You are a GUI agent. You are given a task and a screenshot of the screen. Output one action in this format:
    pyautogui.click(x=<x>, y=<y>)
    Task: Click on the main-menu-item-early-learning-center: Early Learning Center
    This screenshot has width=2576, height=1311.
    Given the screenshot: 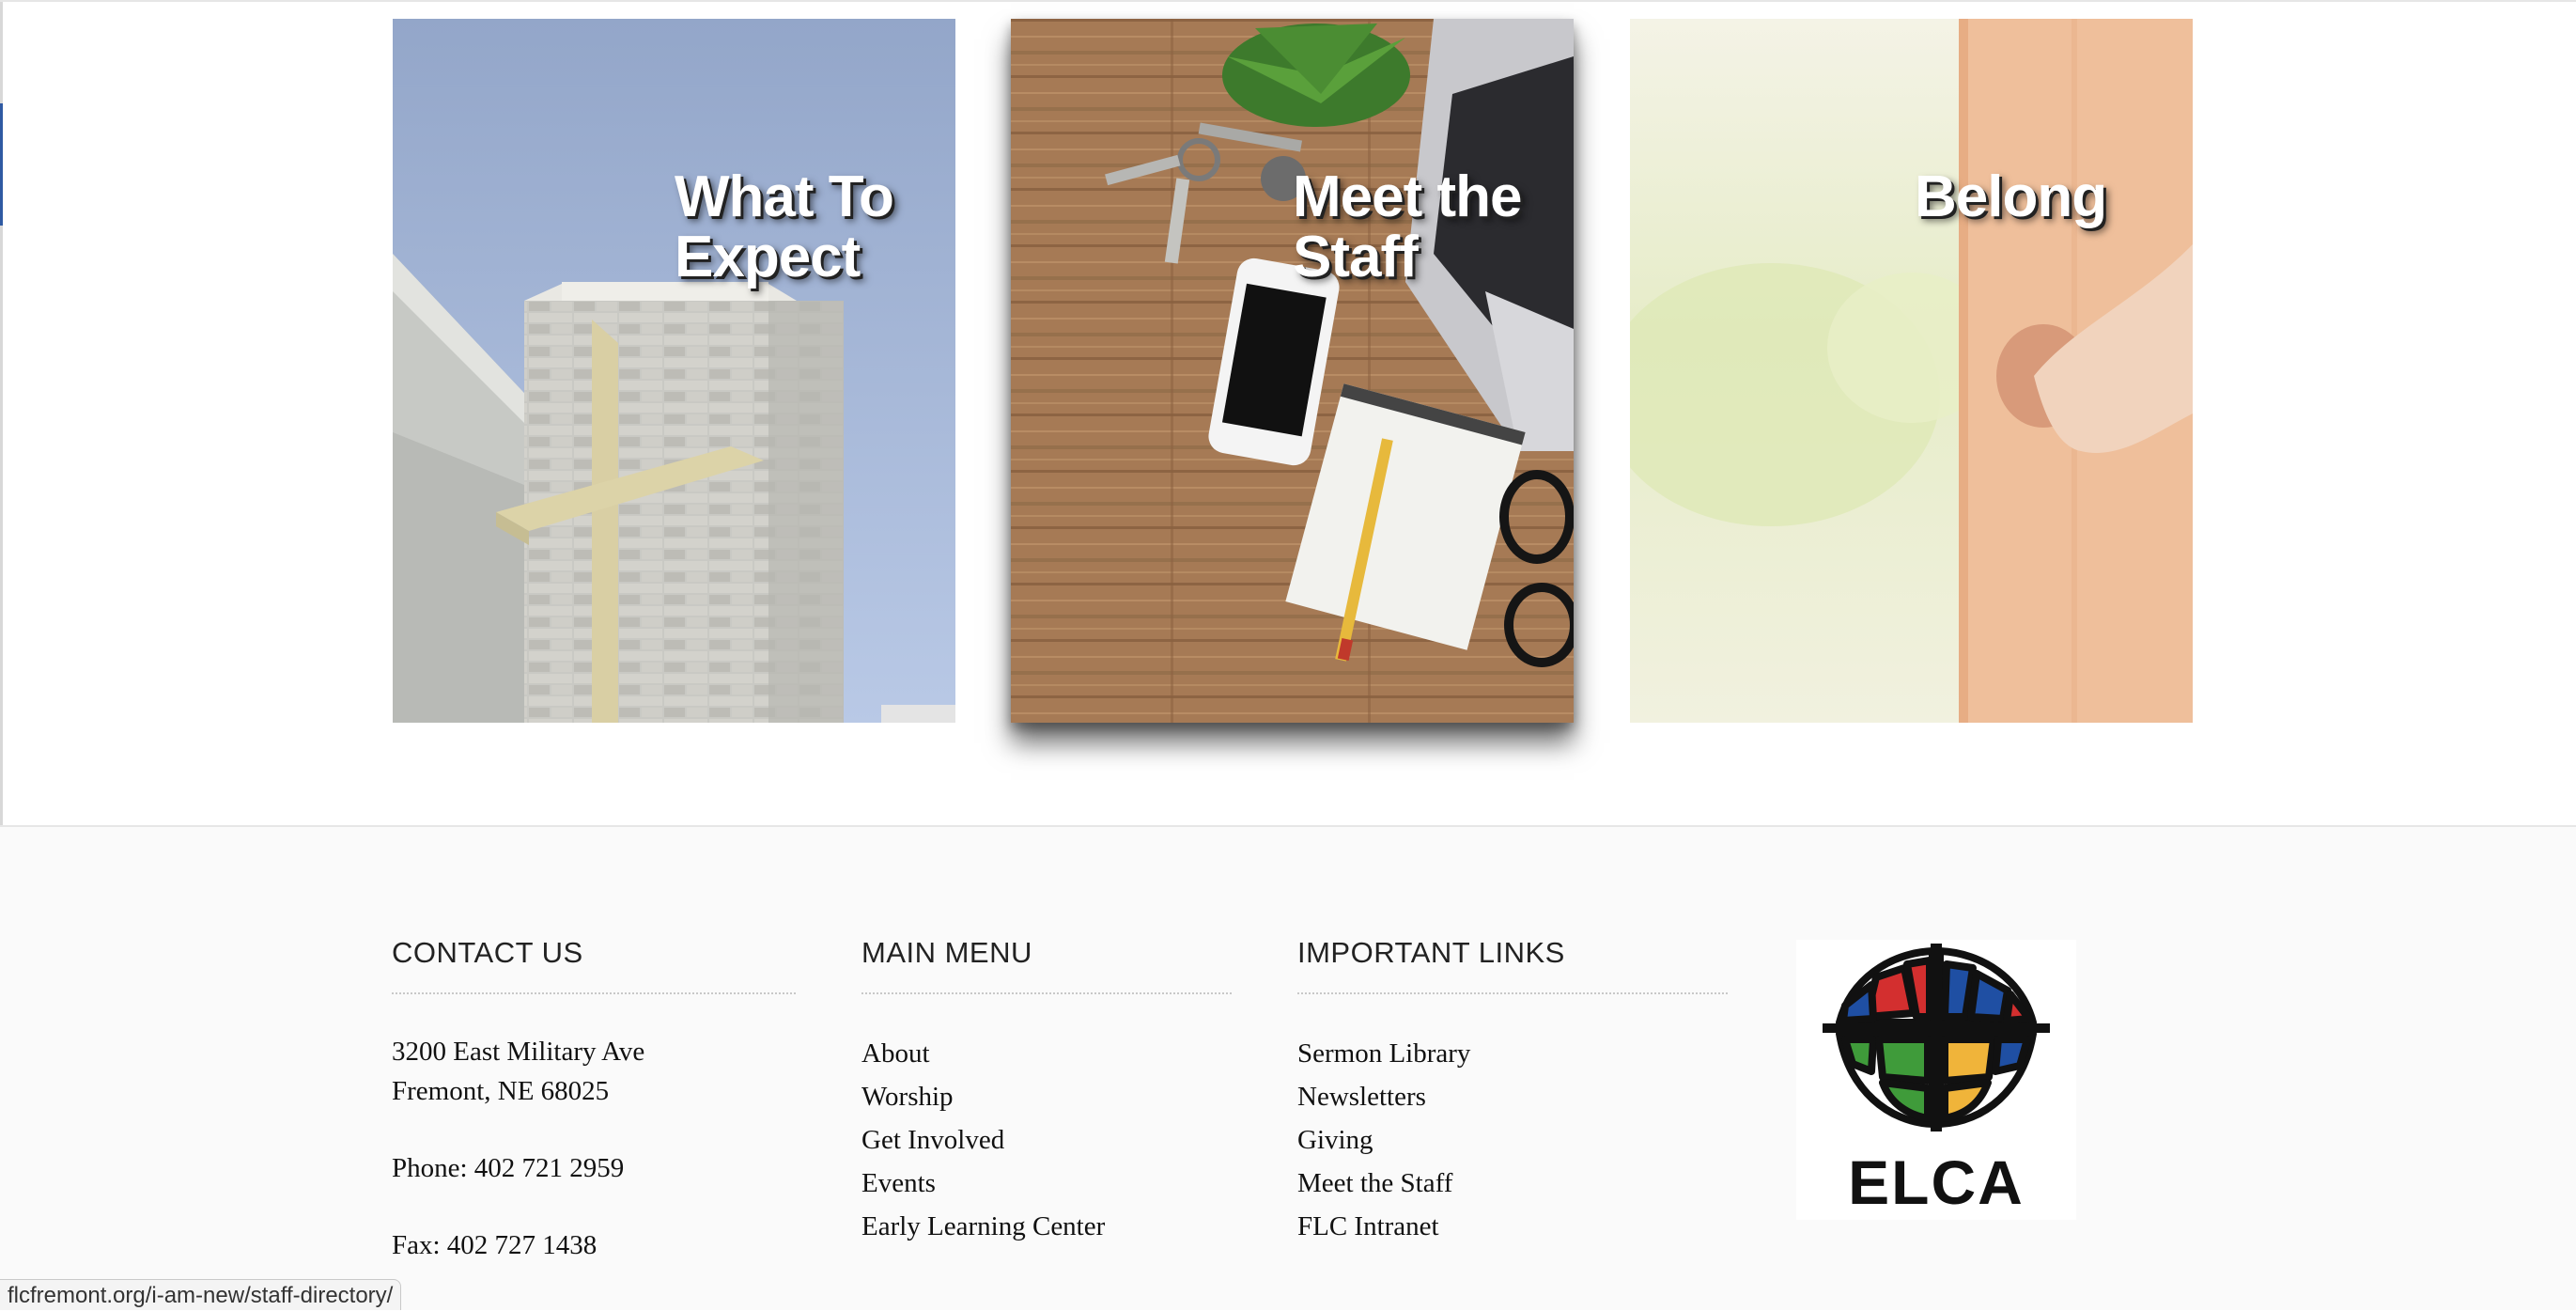 What is the action you would take?
    pyautogui.click(x=1046, y=1226)
    